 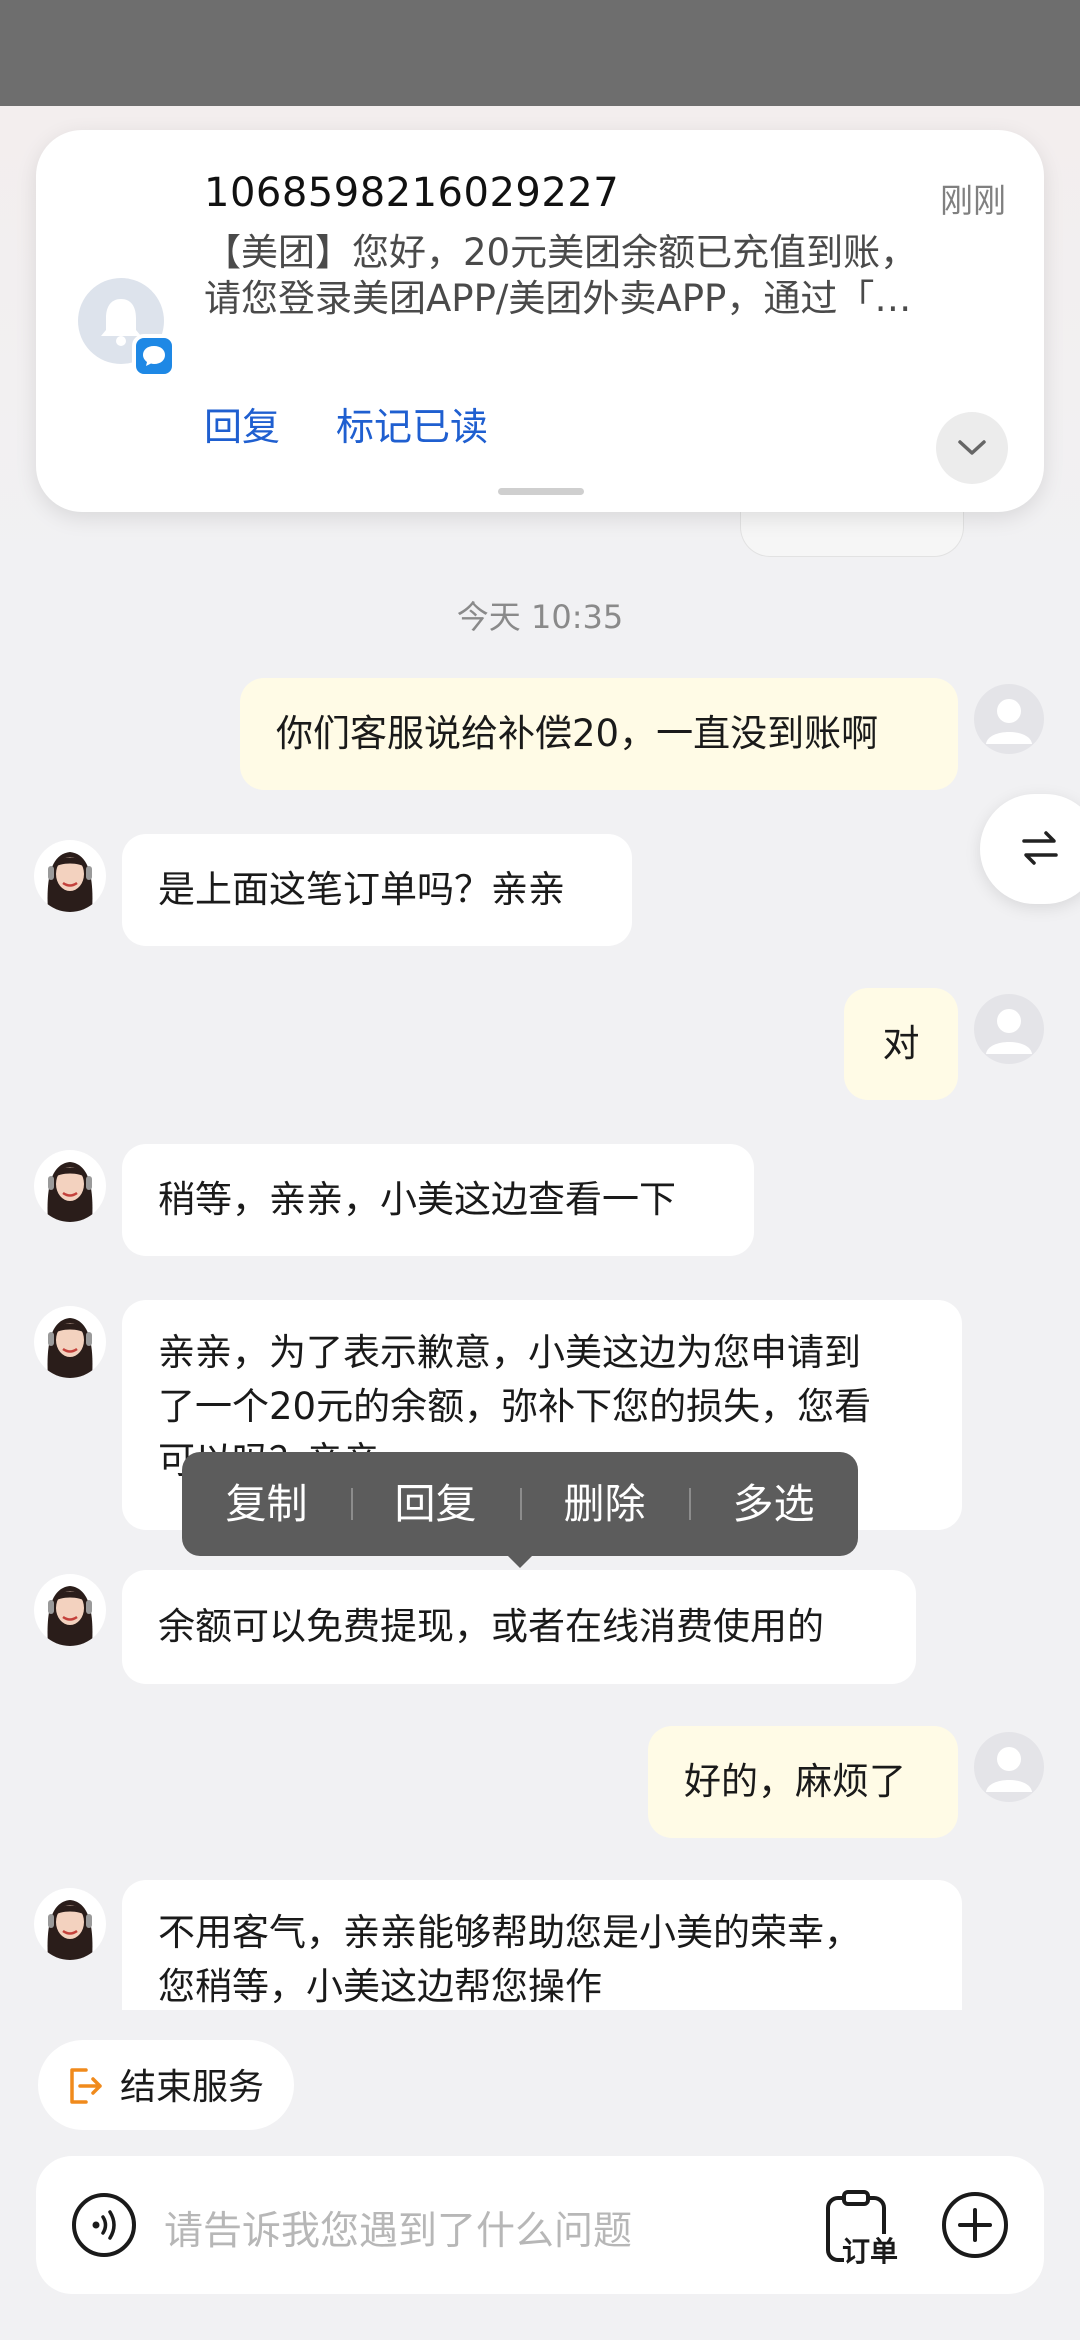 I want to click on swap-arrows-icon, so click(x=1040, y=848).